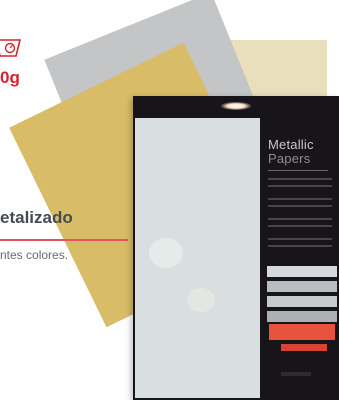  What do you see at coordinates (236, 106) in the screenshot?
I see `booklet-light-glare` at bounding box center [236, 106].